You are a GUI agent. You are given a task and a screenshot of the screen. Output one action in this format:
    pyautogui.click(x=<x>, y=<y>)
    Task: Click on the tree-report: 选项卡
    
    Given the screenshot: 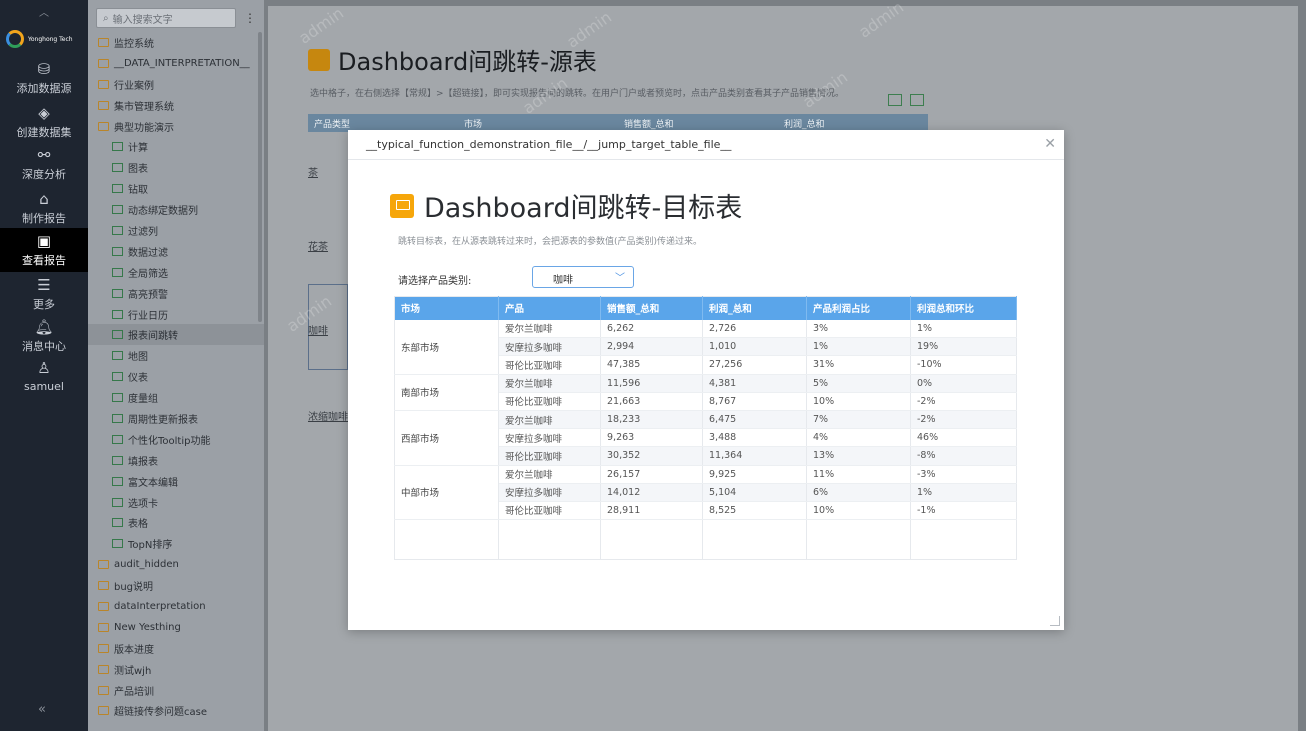 What is the action you would take?
    pyautogui.click(x=176, y=502)
    